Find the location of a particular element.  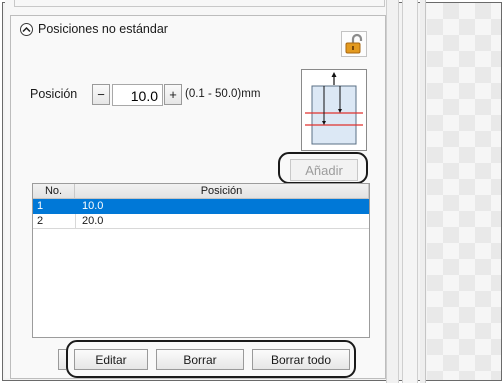

action-buttons-callout is located at coordinates (211, 359).